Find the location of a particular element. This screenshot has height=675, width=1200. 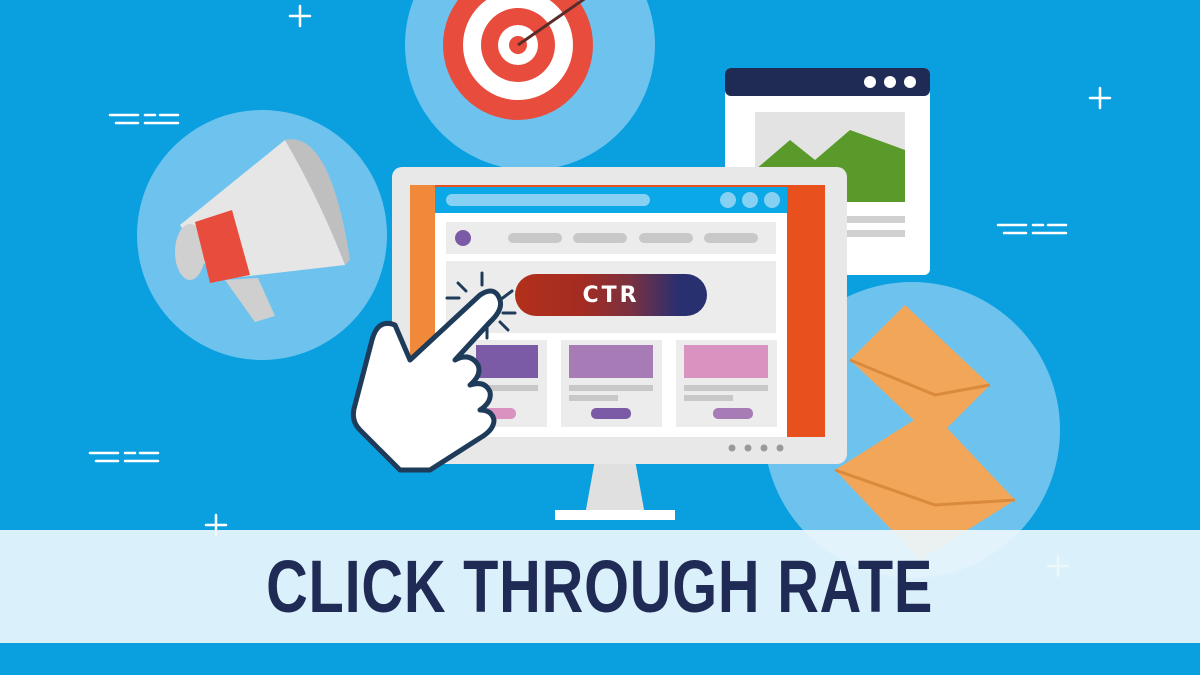

ctr-button: CTR is located at coordinates (611, 295).